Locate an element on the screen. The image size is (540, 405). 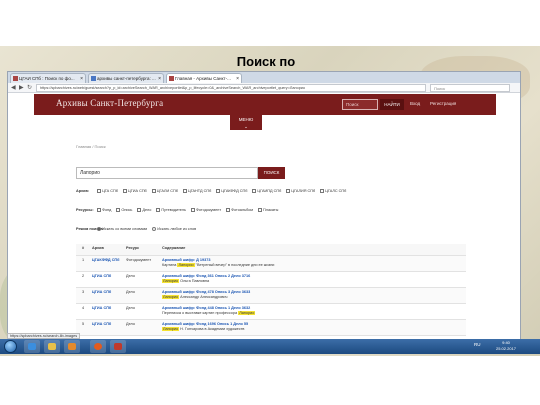
filter-checkbox: ЦГАЛИЯ СПб is located at coordinates (300, 191).